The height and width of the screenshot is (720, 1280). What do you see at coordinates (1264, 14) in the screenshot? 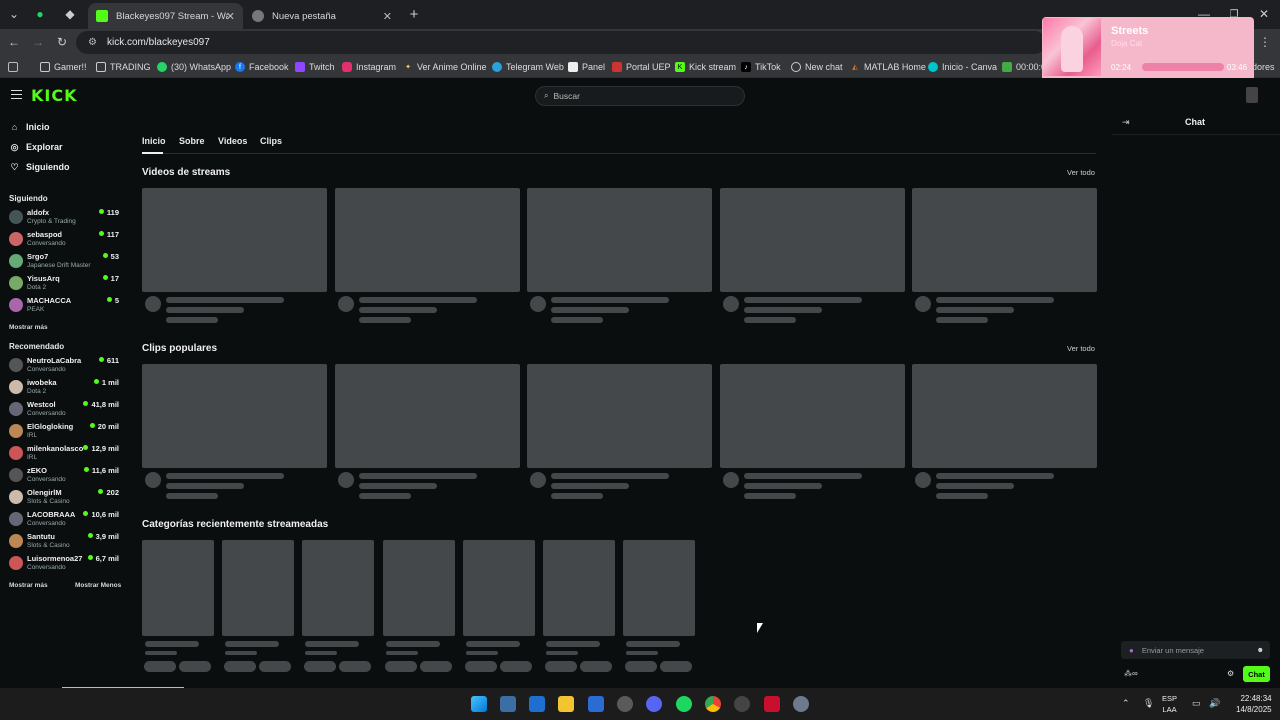
I see `close-window-icon: ✕` at bounding box center [1264, 14].